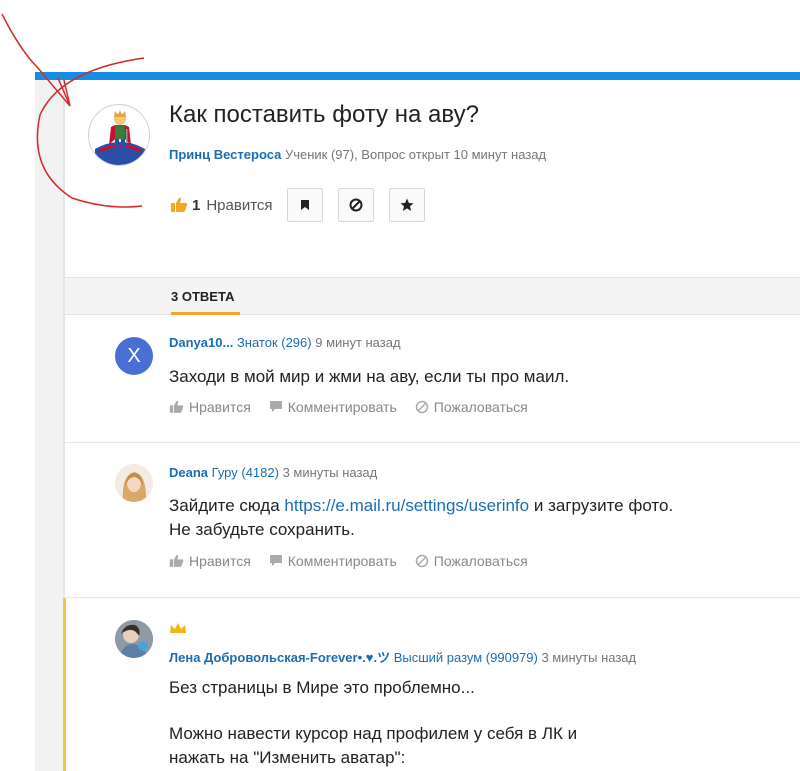  I want to click on question-like-label: Нравится, so click(239, 205).